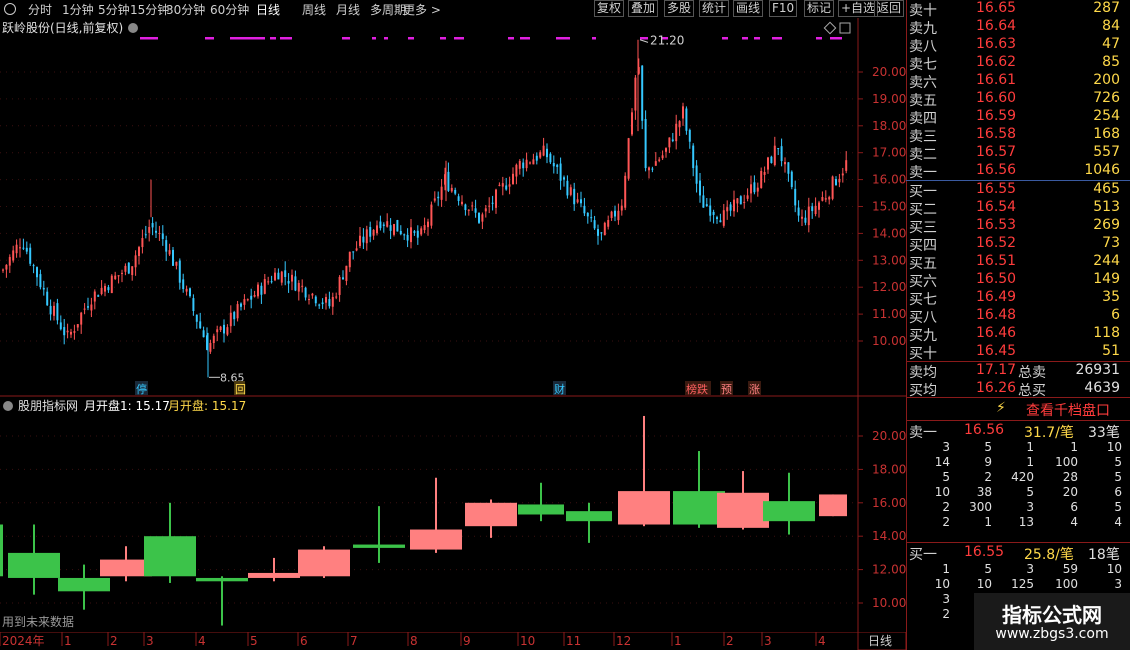  What do you see at coordinates (946, 599) in the screenshot?
I see `detail-cell: 3` at bounding box center [946, 599].